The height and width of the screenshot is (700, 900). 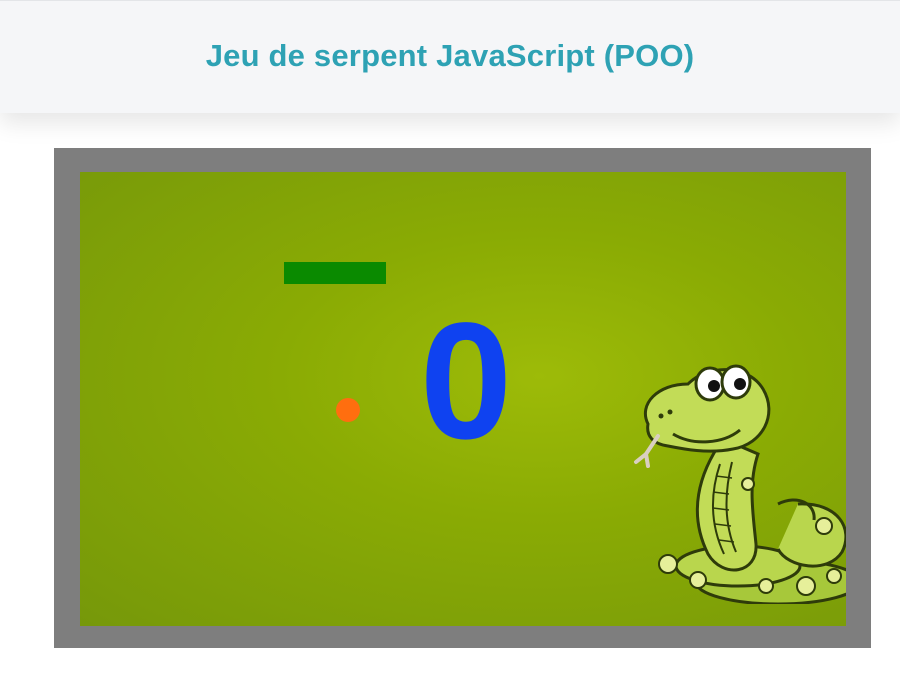 I want to click on snake-mascot-icon, so click(x=740, y=484).